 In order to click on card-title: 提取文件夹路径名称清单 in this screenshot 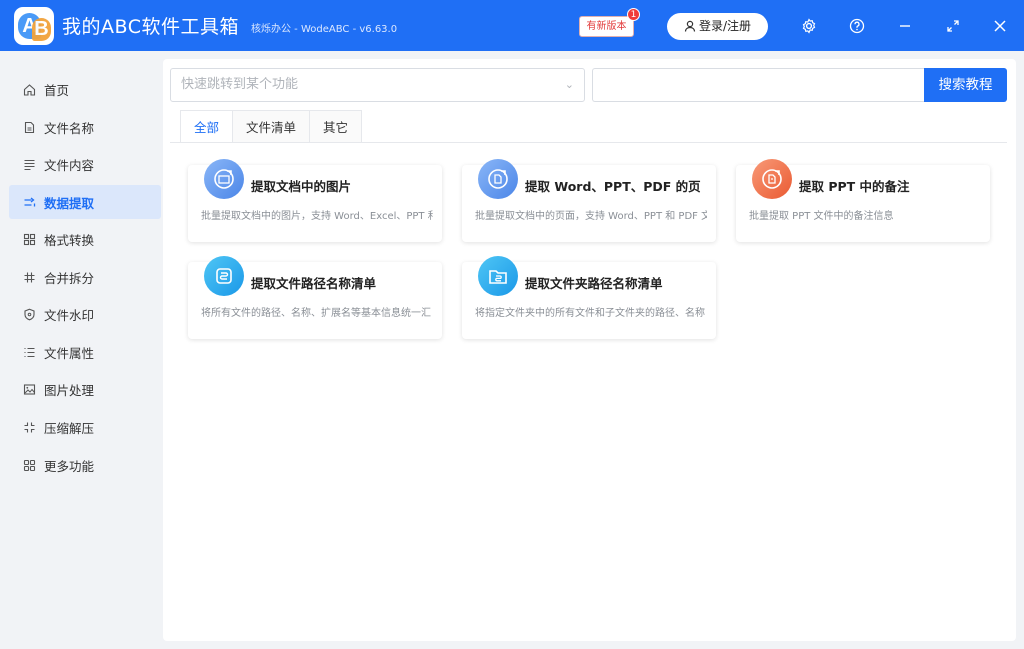, I will do `click(594, 283)`.